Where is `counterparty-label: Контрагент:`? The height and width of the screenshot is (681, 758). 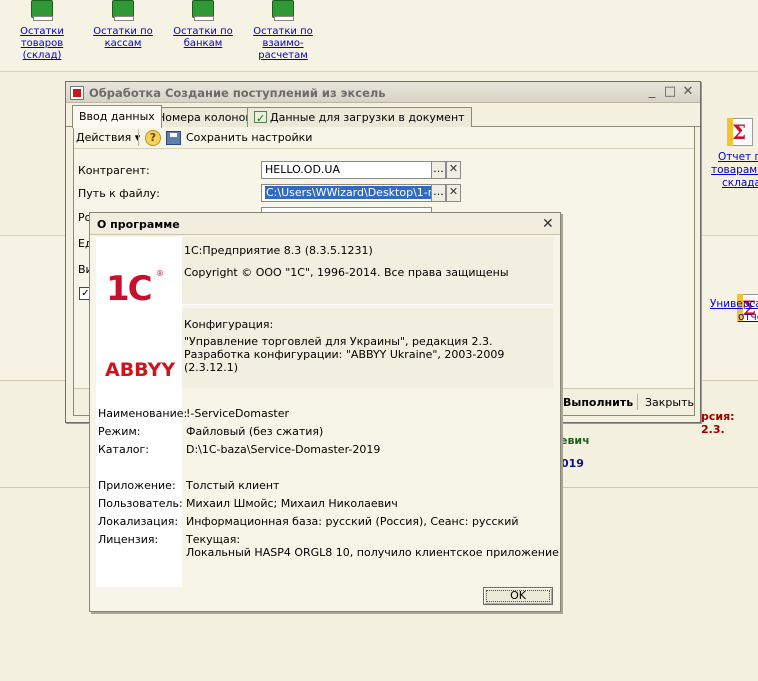 counterparty-label: Контрагент: is located at coordinates (114, 170).